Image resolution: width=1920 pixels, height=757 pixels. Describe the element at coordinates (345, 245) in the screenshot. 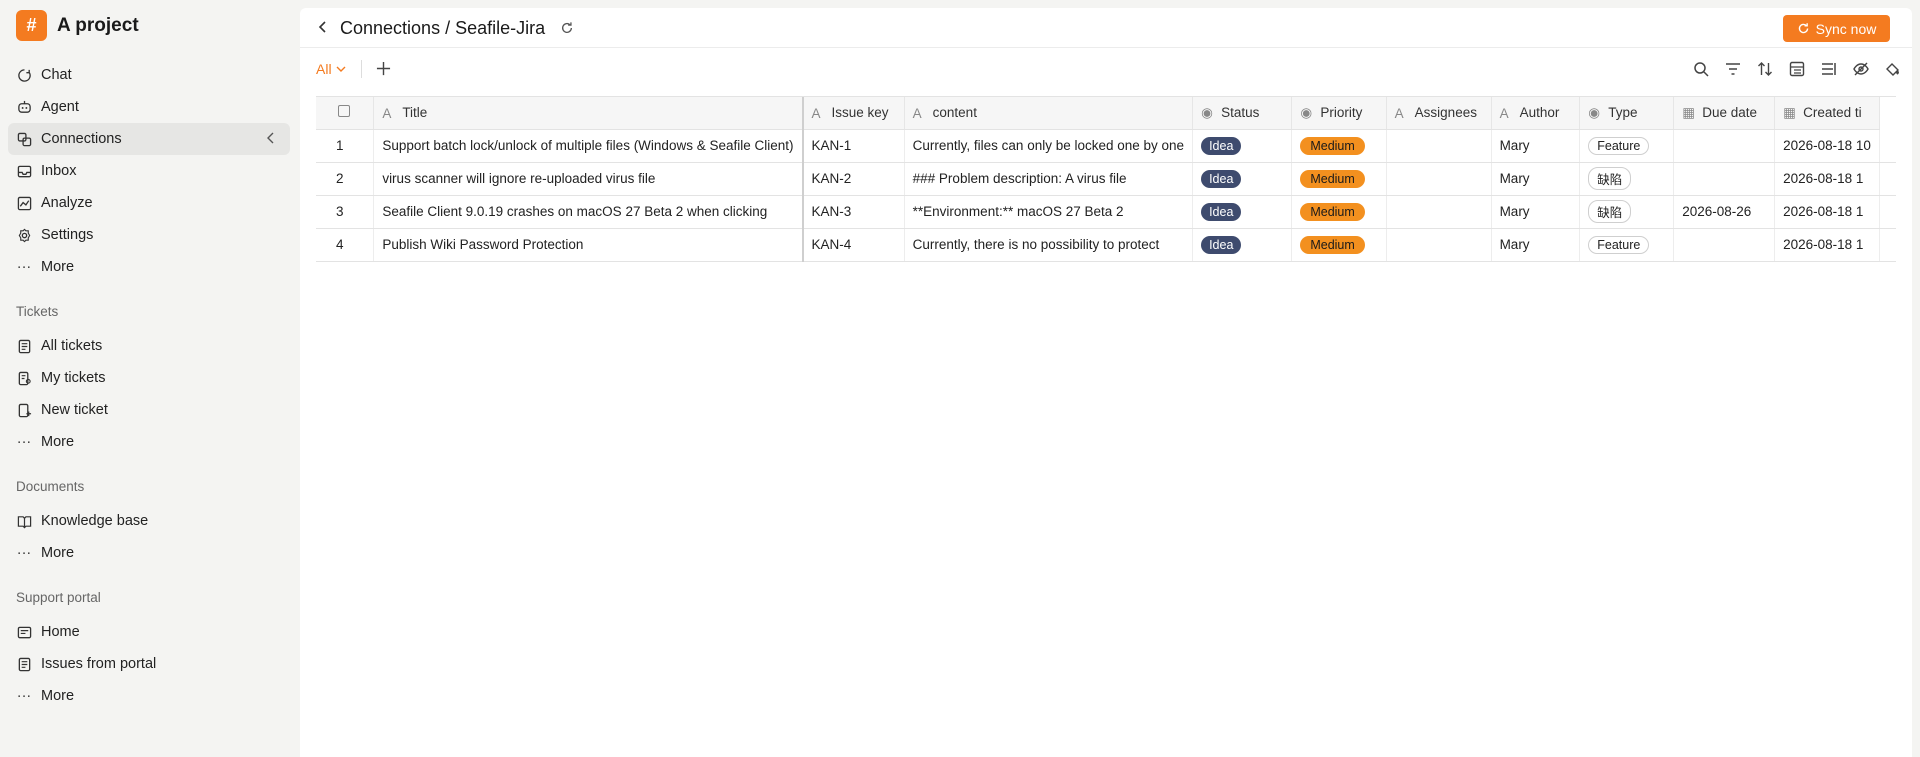

I see `row-index: 4` at that location.